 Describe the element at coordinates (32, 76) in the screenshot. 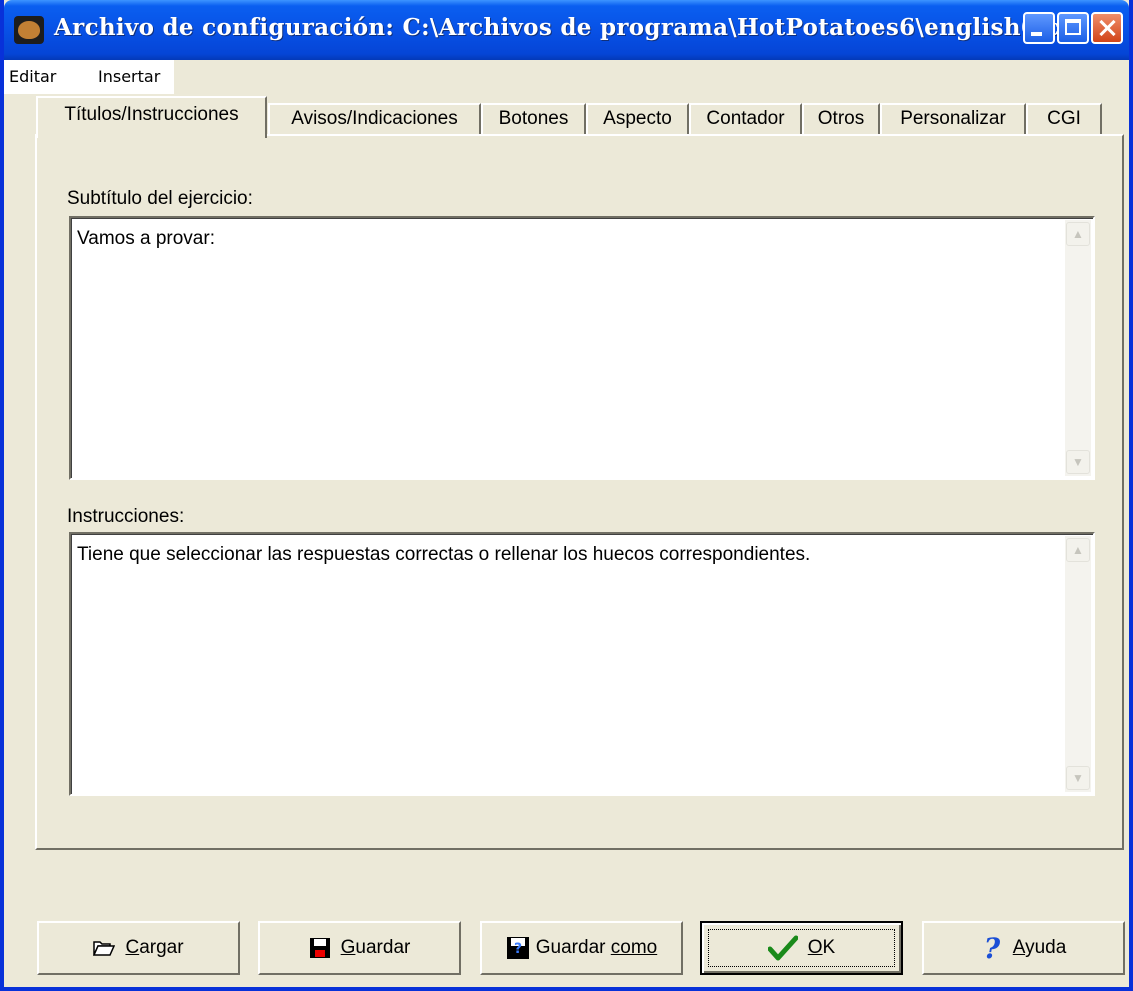

I see `menu-editar: Editar` at that location.